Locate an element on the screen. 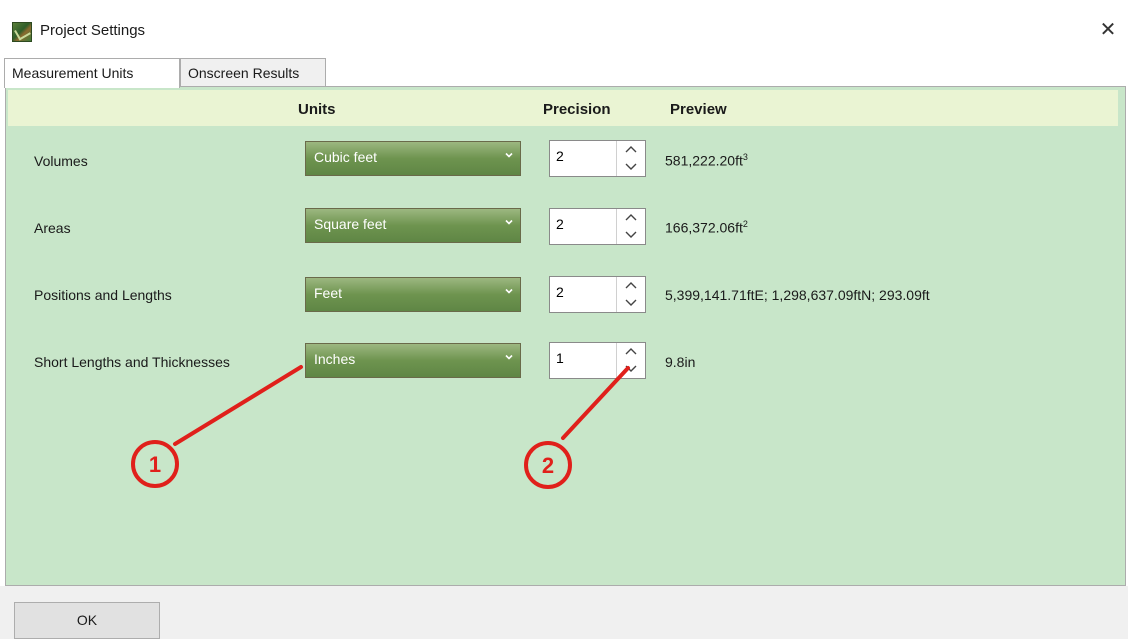  dropdown-value: Square feet is located at coordinates (350, 224).